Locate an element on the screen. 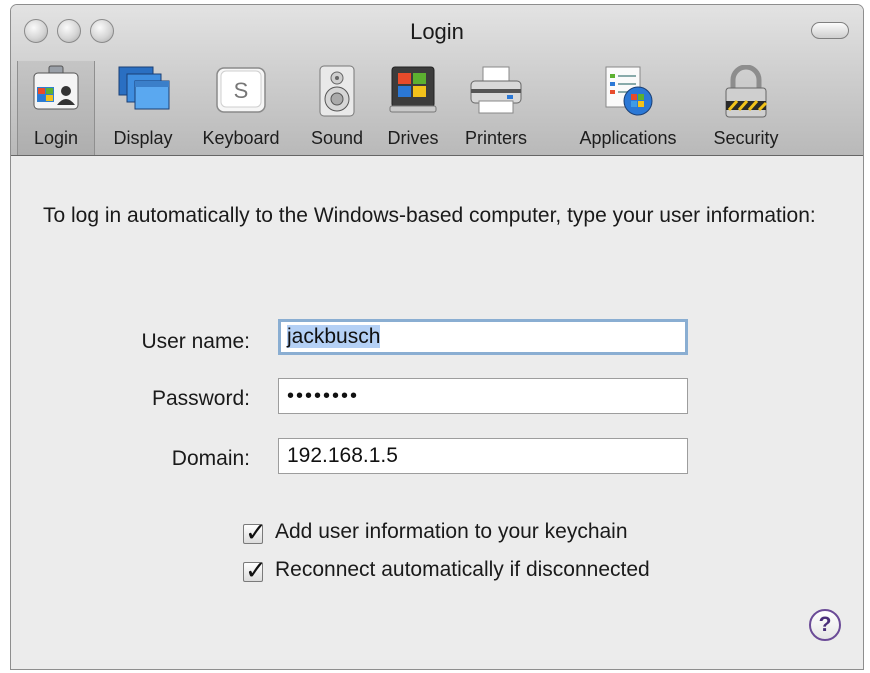 This screenshot has height=673, width=870. username-label: User name: is located at coordinates (195, 341).